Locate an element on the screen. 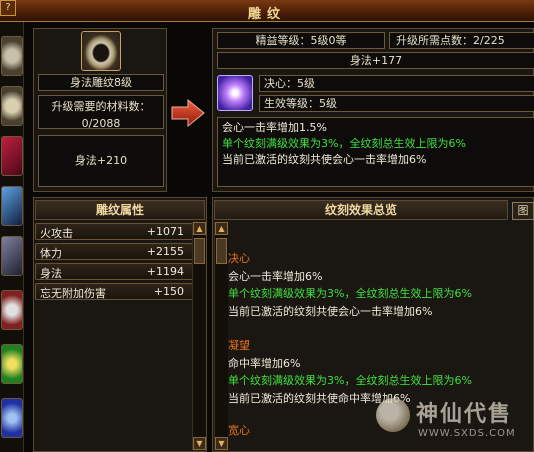 Image resolution: width=534 pixels, height=452 pixels. gem-slot-icon is located at coordinates (12, 156).